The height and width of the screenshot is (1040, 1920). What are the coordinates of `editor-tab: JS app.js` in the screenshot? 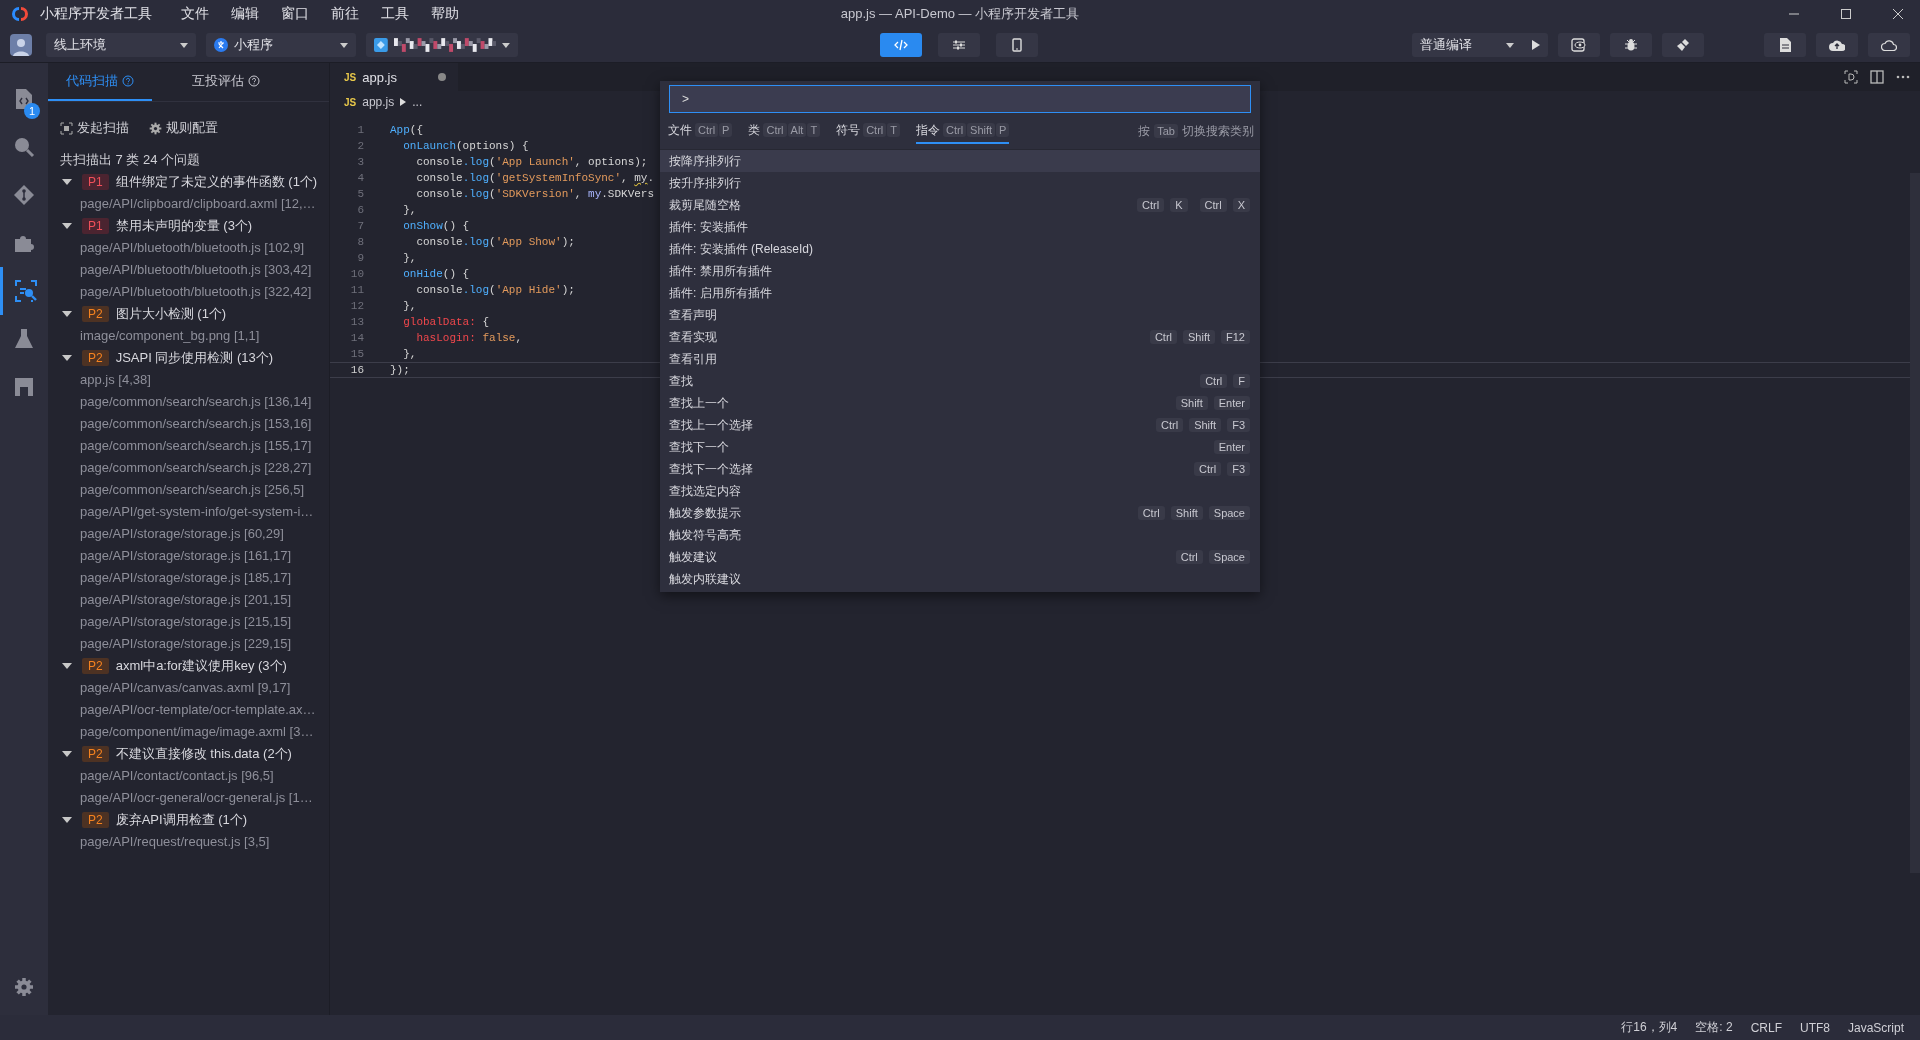 It's located at (394, 77).